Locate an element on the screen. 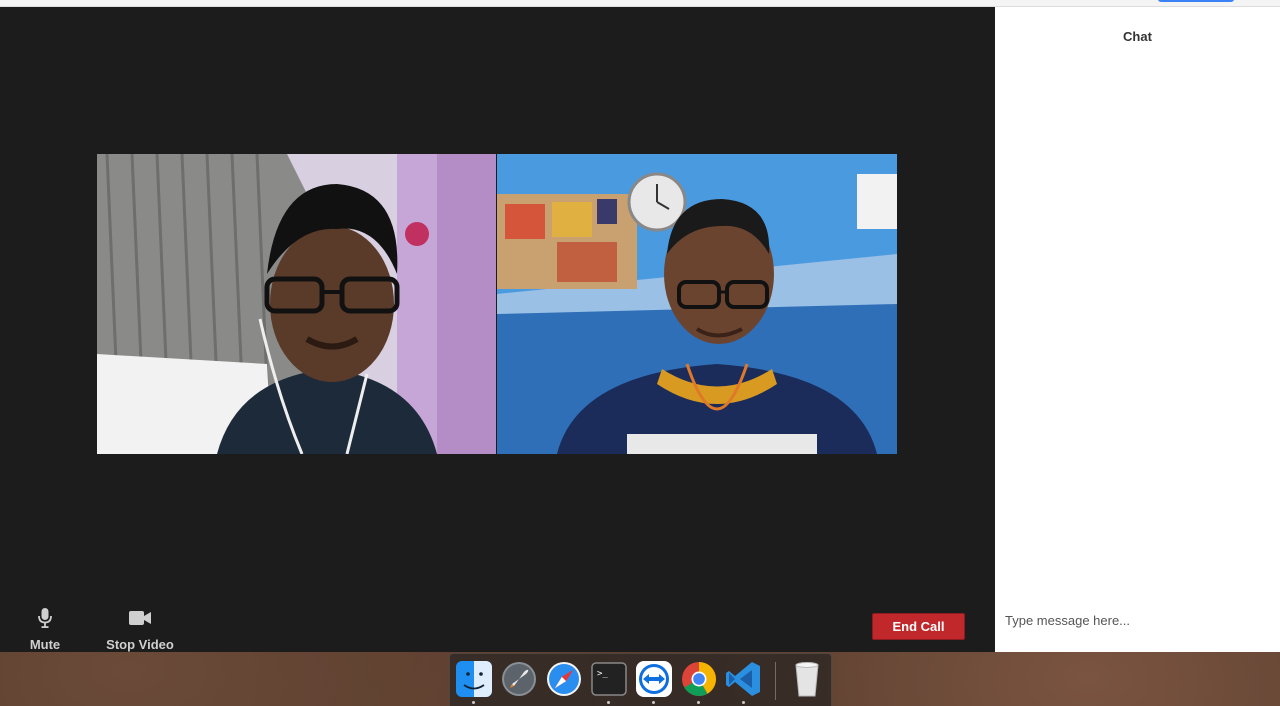 This screenshot has height=706, width=1280. vscode-running-dot is located at coordinates (743, 702).